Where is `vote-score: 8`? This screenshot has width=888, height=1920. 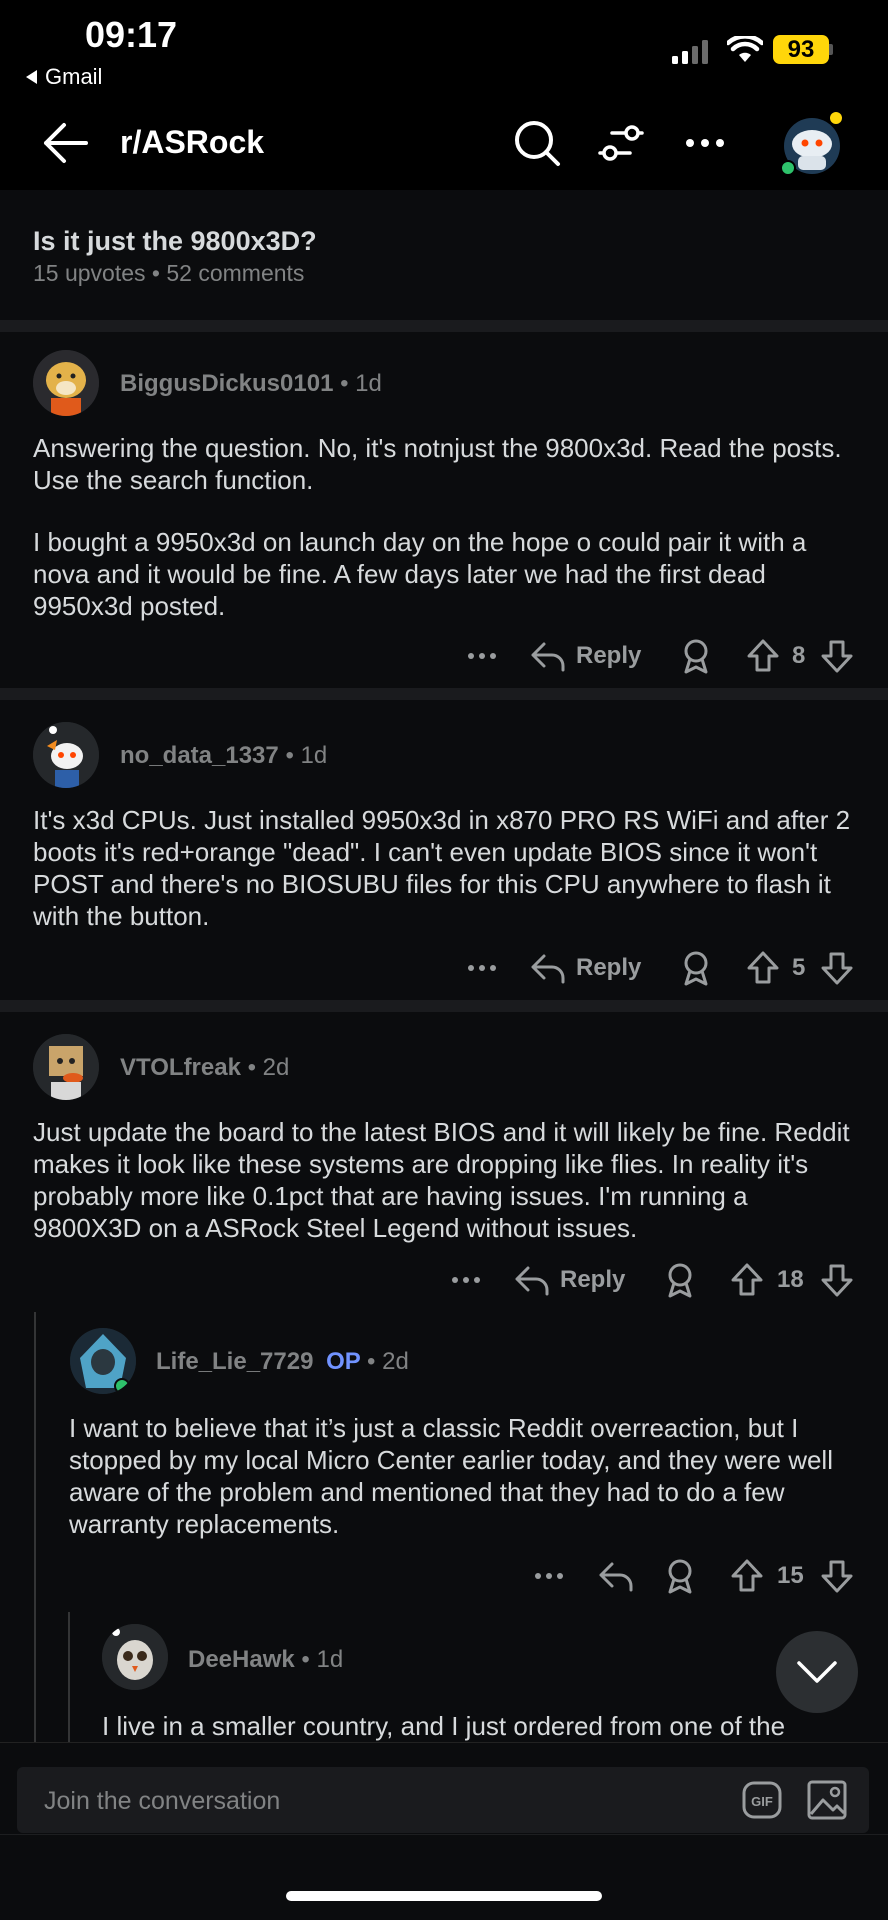 vote-score: 8 is located at coordinates (799, 655).